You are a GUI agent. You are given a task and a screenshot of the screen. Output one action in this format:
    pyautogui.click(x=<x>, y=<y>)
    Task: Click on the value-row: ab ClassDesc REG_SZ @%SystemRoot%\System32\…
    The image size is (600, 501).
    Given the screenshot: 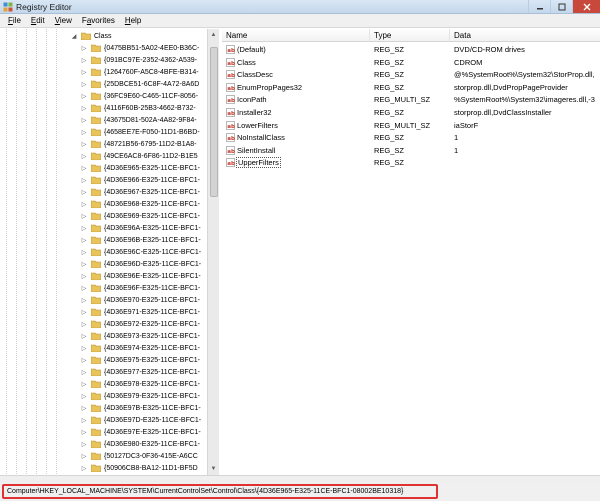 What is the action you would take?
    pyautogui.click(x=411, y=75)
    